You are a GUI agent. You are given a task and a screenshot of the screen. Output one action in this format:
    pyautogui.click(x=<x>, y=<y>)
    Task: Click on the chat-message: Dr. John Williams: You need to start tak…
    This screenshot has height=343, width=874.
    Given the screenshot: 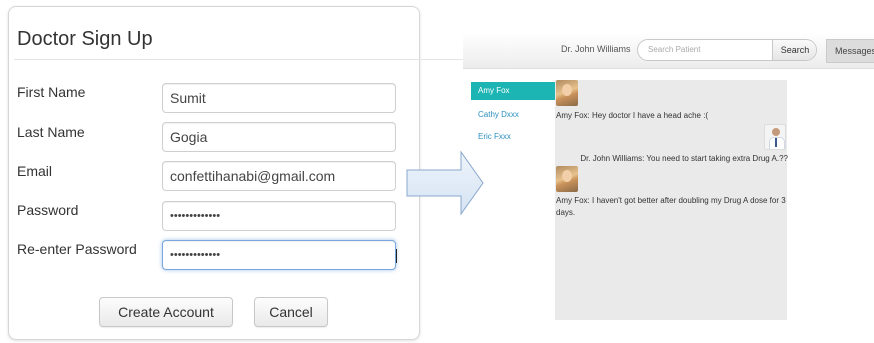 What is the action you would take?
    pyautogui.click(x=684, y=158)
    